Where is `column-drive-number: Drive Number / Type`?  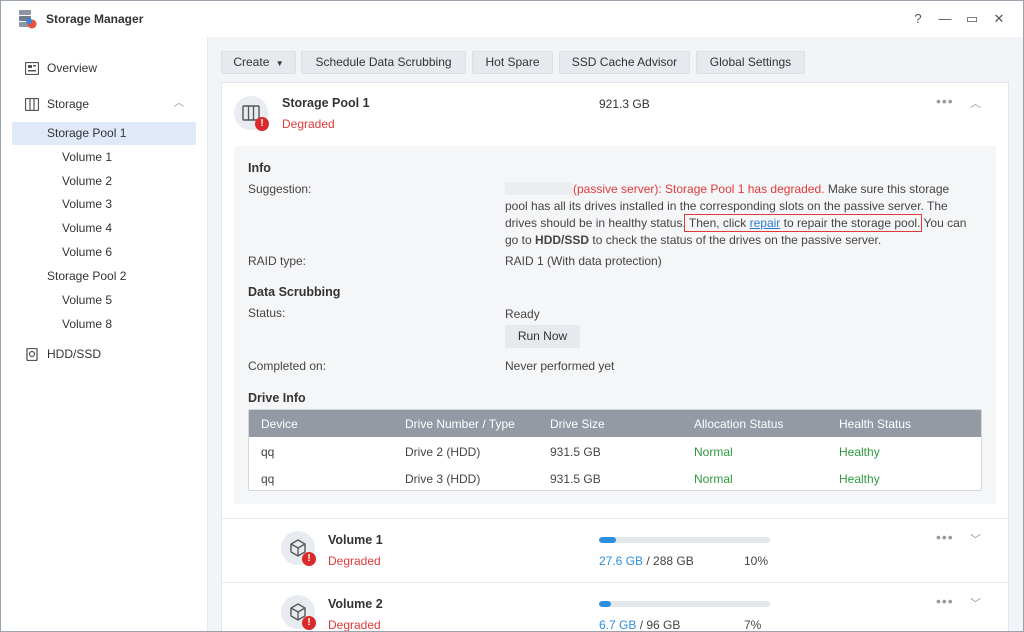
column-drive-number: Drive Number / Type is located at coordinates (460, 424).